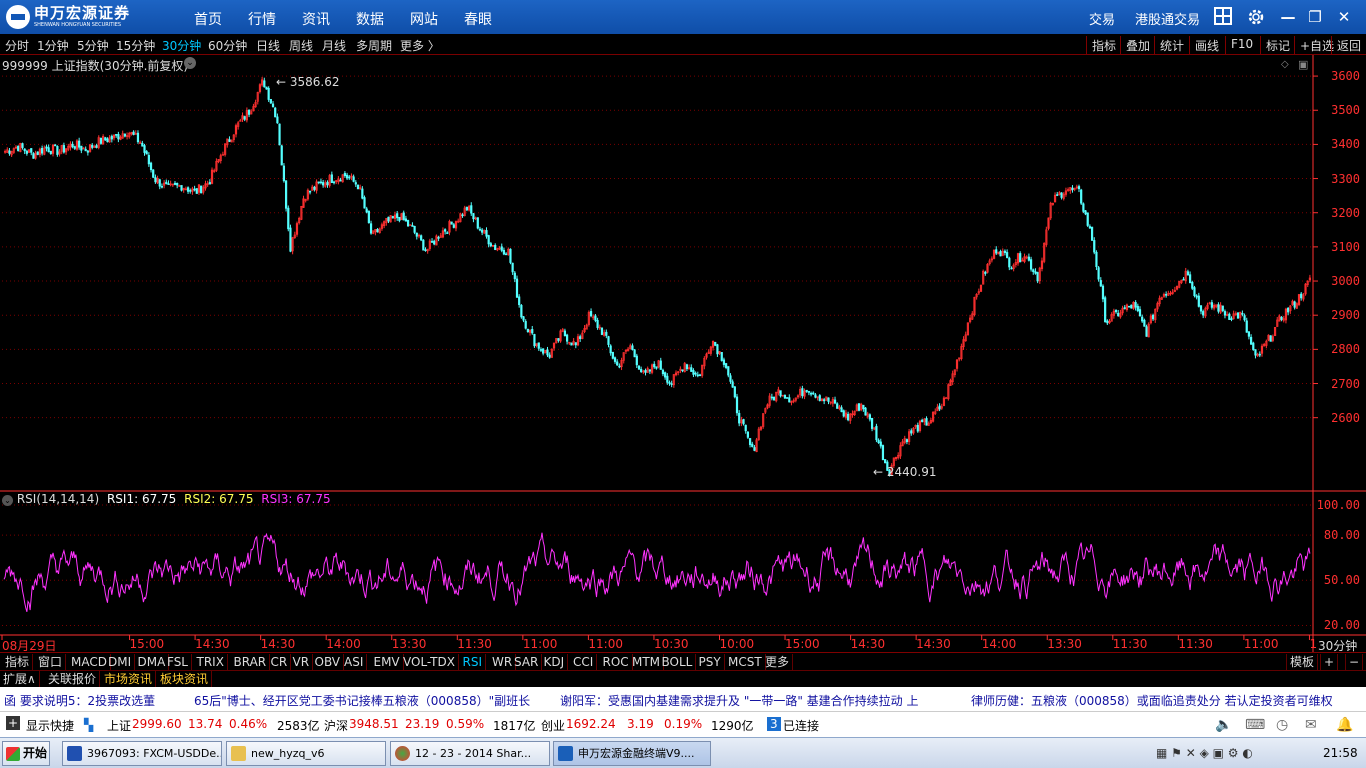 The height and width of the screenshot is (768, 1366). I want to click on indicator-vr-button: VR, so click(302, 662).